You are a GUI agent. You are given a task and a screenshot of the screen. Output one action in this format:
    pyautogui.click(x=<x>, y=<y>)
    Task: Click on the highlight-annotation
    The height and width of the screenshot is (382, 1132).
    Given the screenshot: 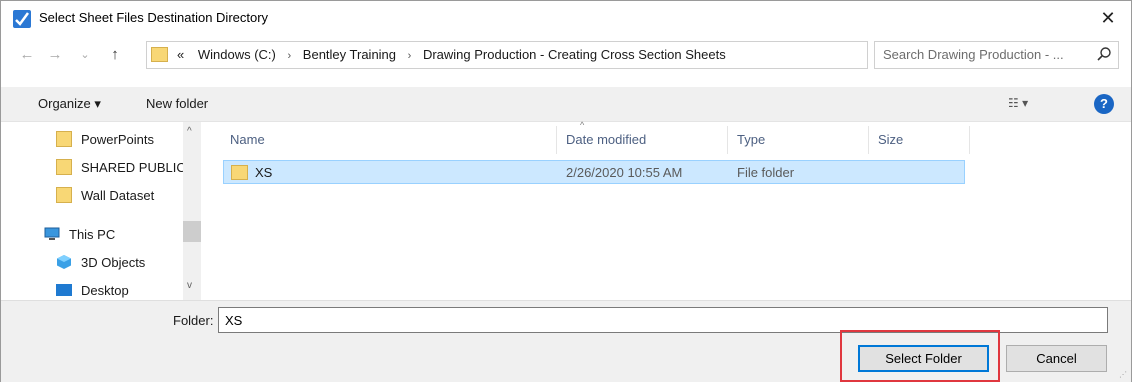 What is the action you would take?
    pyautogui.click(x=920, y=356)
    